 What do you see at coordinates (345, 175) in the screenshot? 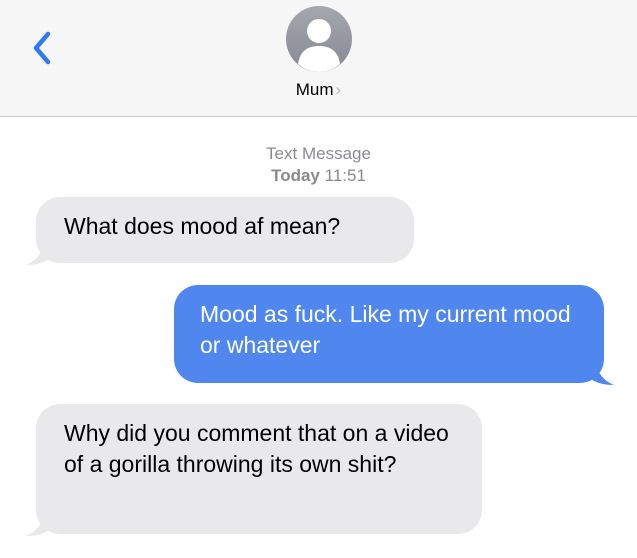
I see `timestamp-time: 11:51` at bounding box center [345, 175].